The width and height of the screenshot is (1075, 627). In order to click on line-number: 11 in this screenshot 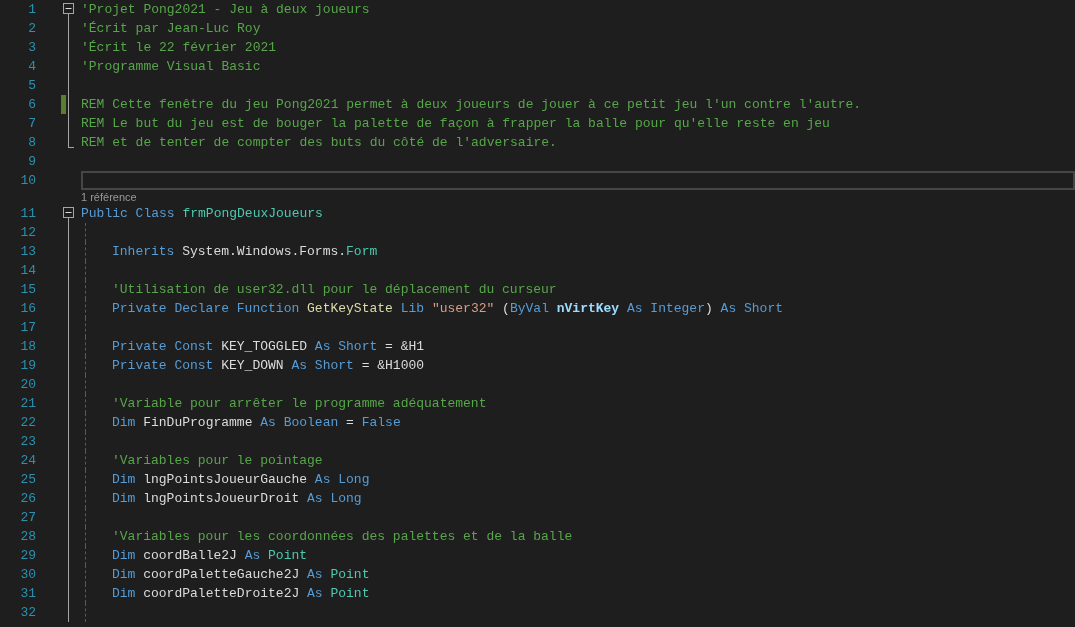, I will do `click(27, 213)`.